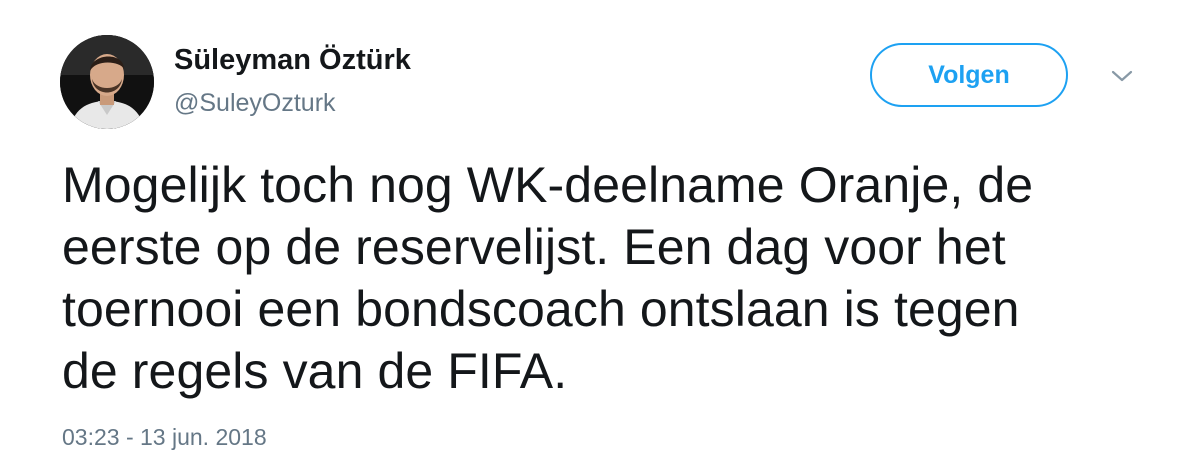 The height and width of the screenshot is (462, 1200). I want to click on tweet-menu-button, so click(1122, 76).